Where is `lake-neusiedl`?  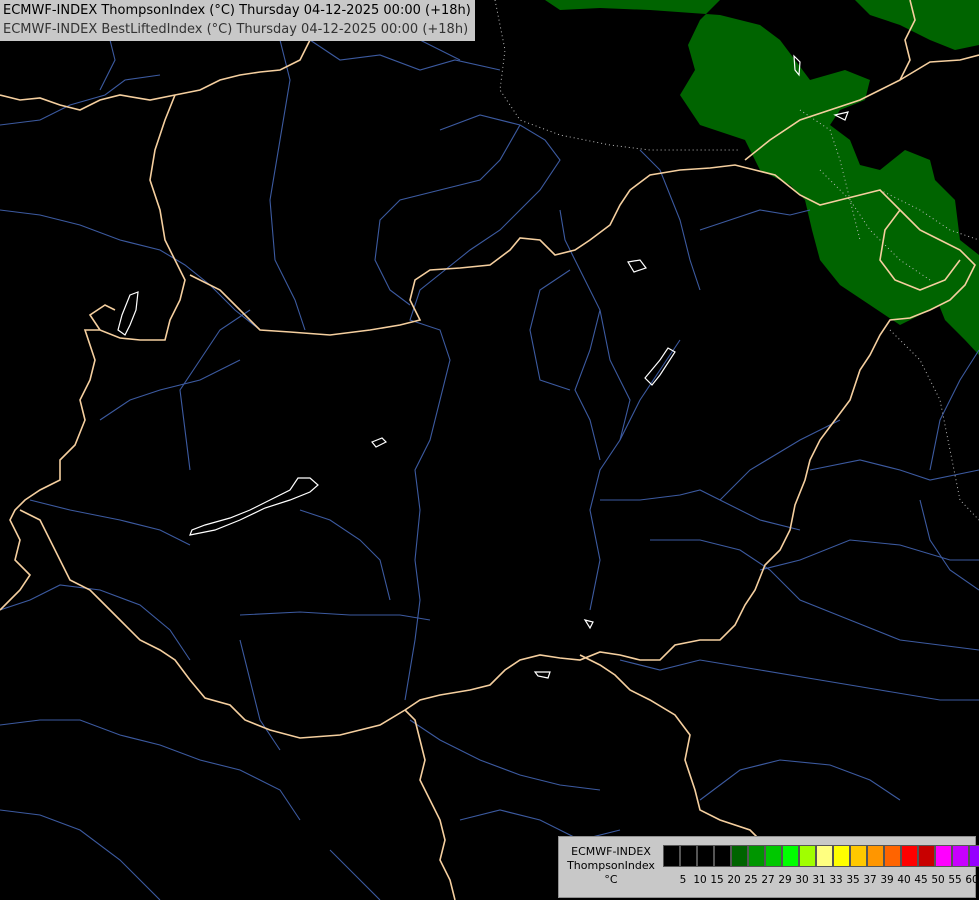
lake-neusiedl is located at coordinates (128, 313).